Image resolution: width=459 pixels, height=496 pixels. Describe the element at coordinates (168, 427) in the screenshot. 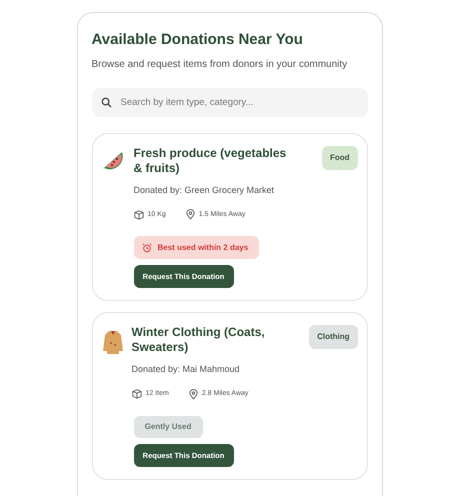

I see `condition-tag: Gently Used` at that location.